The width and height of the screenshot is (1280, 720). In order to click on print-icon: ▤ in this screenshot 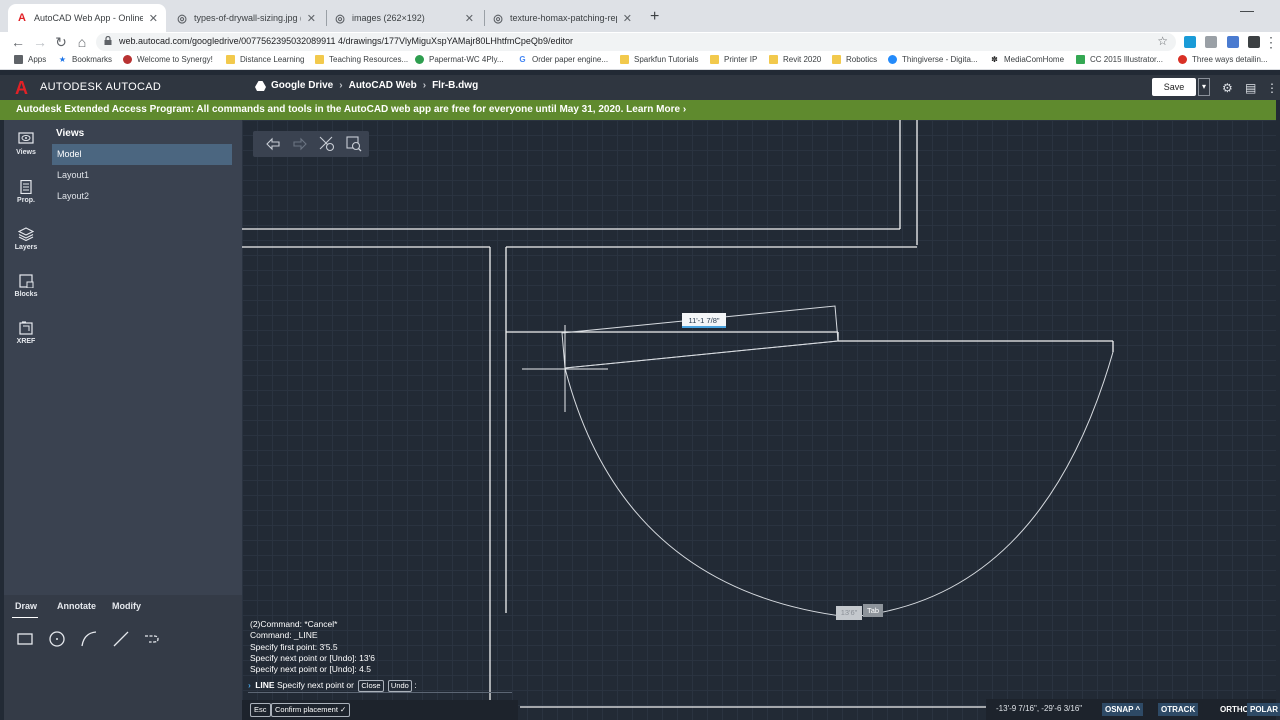, I will do `click(1250, 88)`.